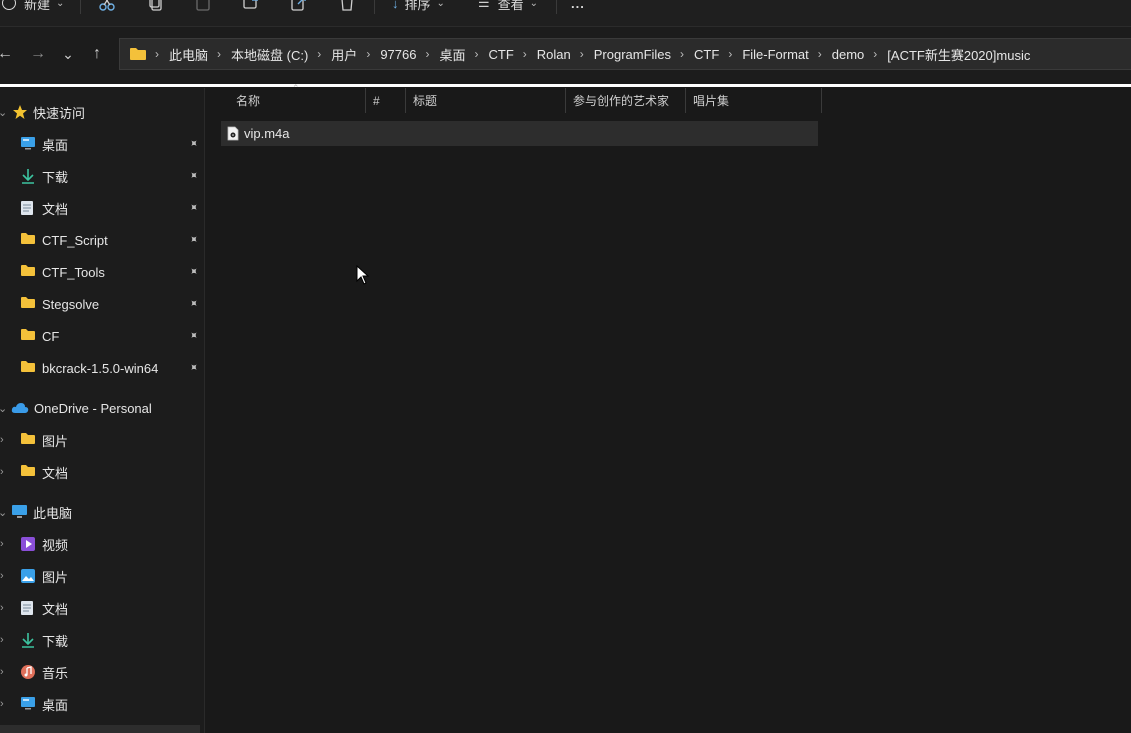 The height and width of the screenshot is (733, 1131). I want to click on breadcrumb-segment: › demo, so click(837, 54).